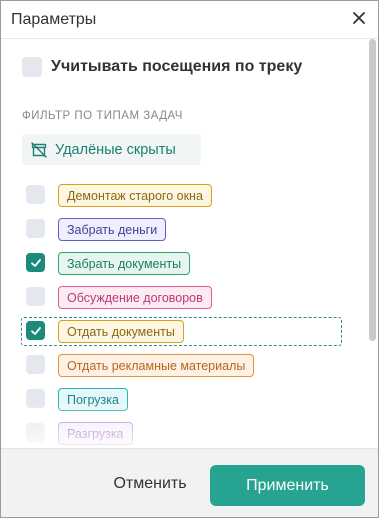  What do you see at coordinates (176, 67) in the screenshot?
I see `track-visits-label: Учитывать посещения по треку` at bounding box center [176, 67].